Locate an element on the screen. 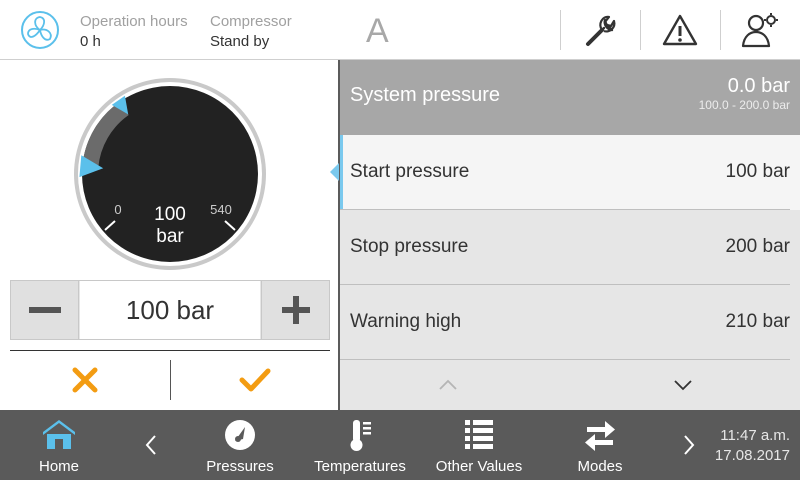 This screenshot has height=480, width=800. fan-logo-icon is located at coordinates (40, 30).